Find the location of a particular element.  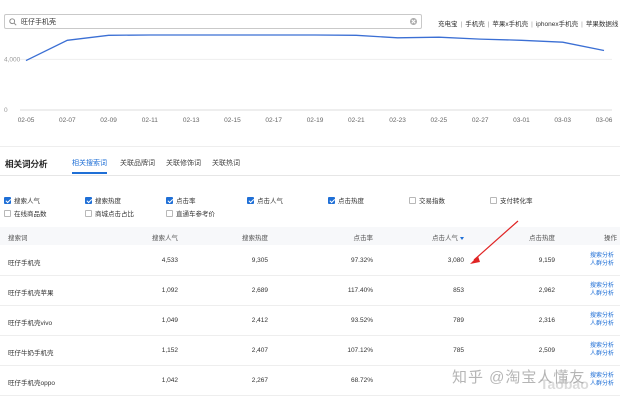

divider is located at coordinates (310, 146).